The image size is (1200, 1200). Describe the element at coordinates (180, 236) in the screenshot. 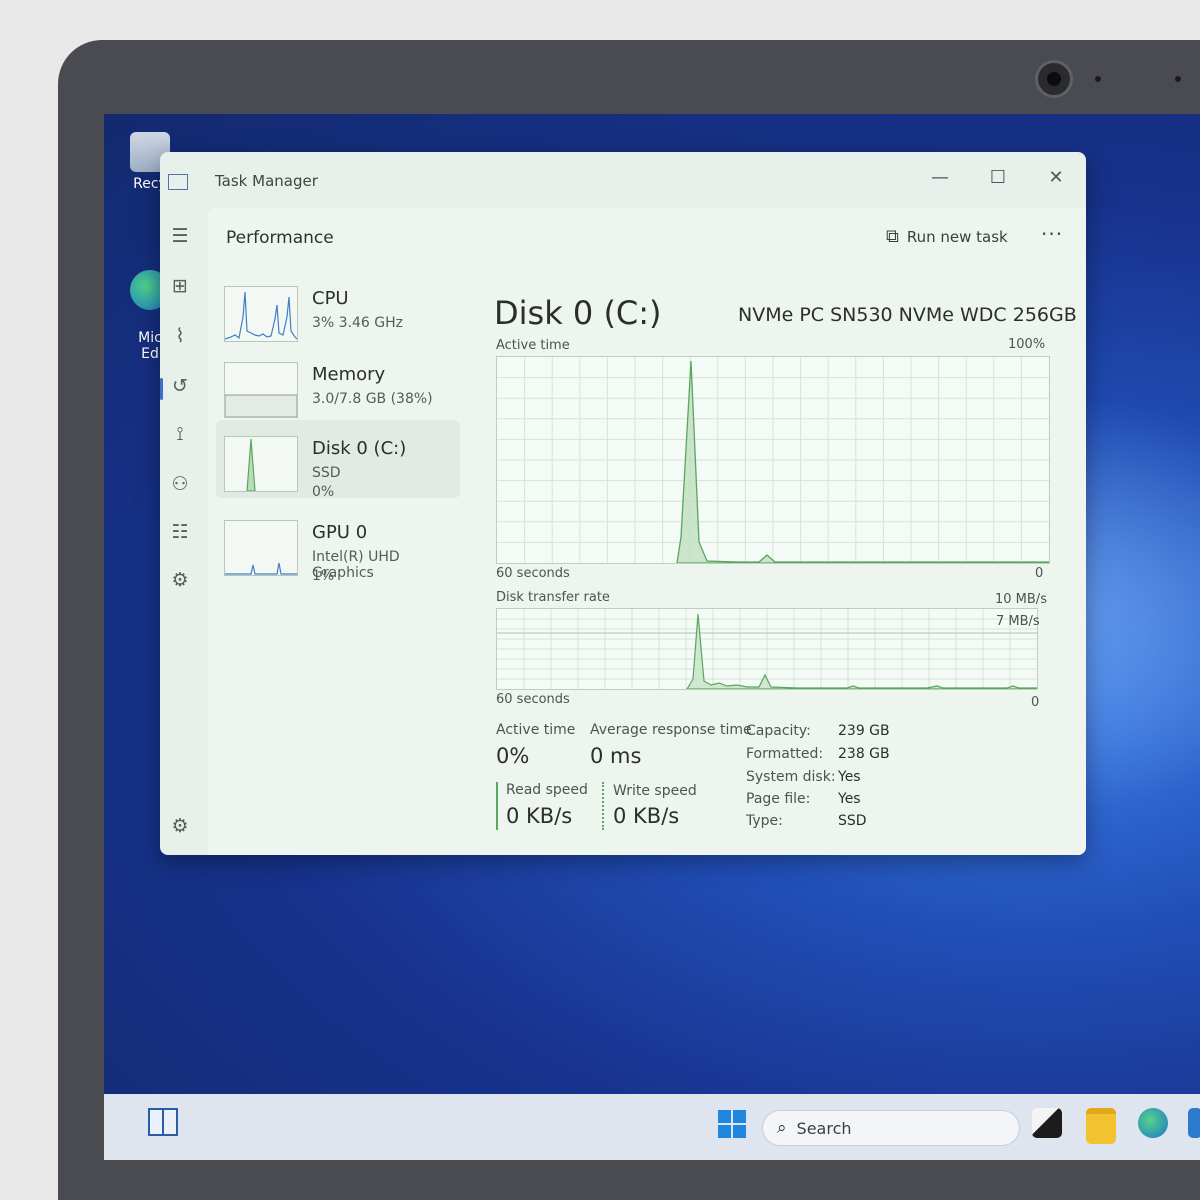

I see `hamburger-menu-icon: ☰` at that location.